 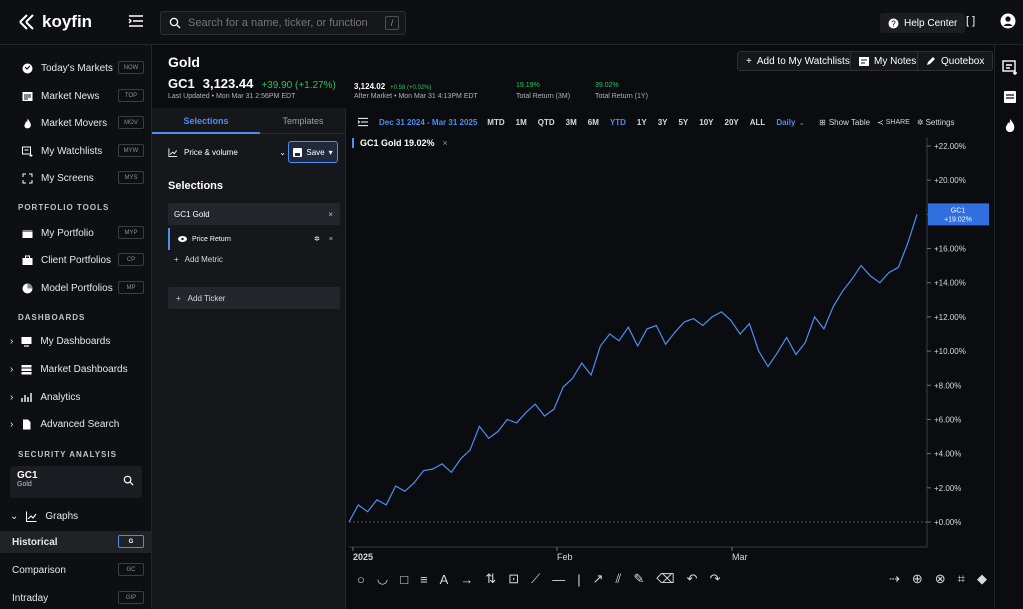 I want to click on undo-icon: ↶, so click(x=692, y=579).